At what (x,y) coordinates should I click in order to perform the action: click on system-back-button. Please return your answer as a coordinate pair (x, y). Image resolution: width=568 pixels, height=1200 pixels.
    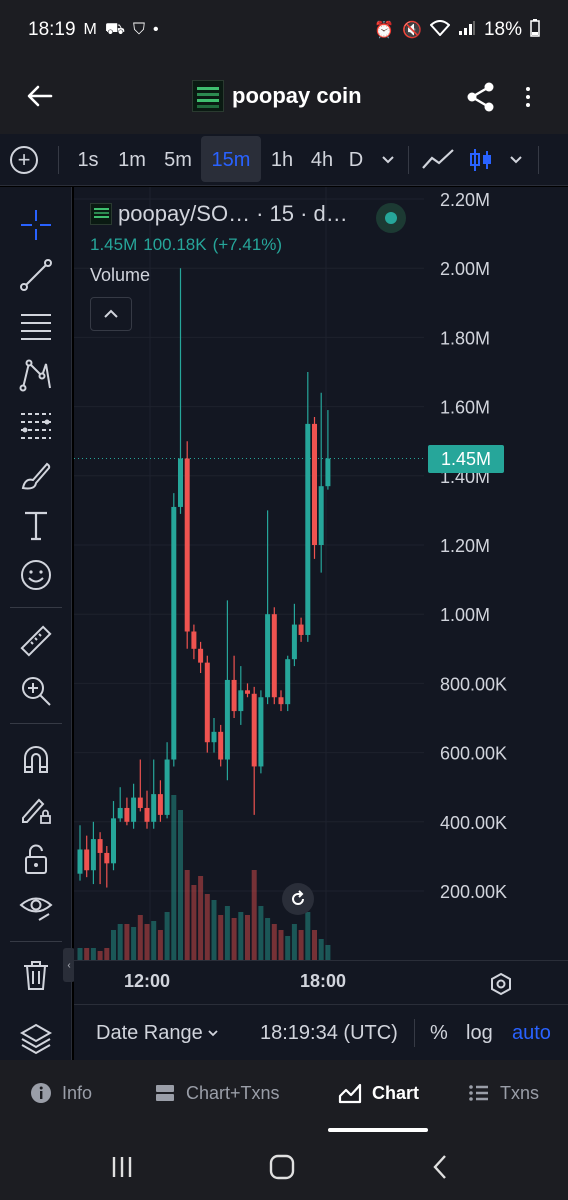
    Looking at the image, I should click on (440, 1167).